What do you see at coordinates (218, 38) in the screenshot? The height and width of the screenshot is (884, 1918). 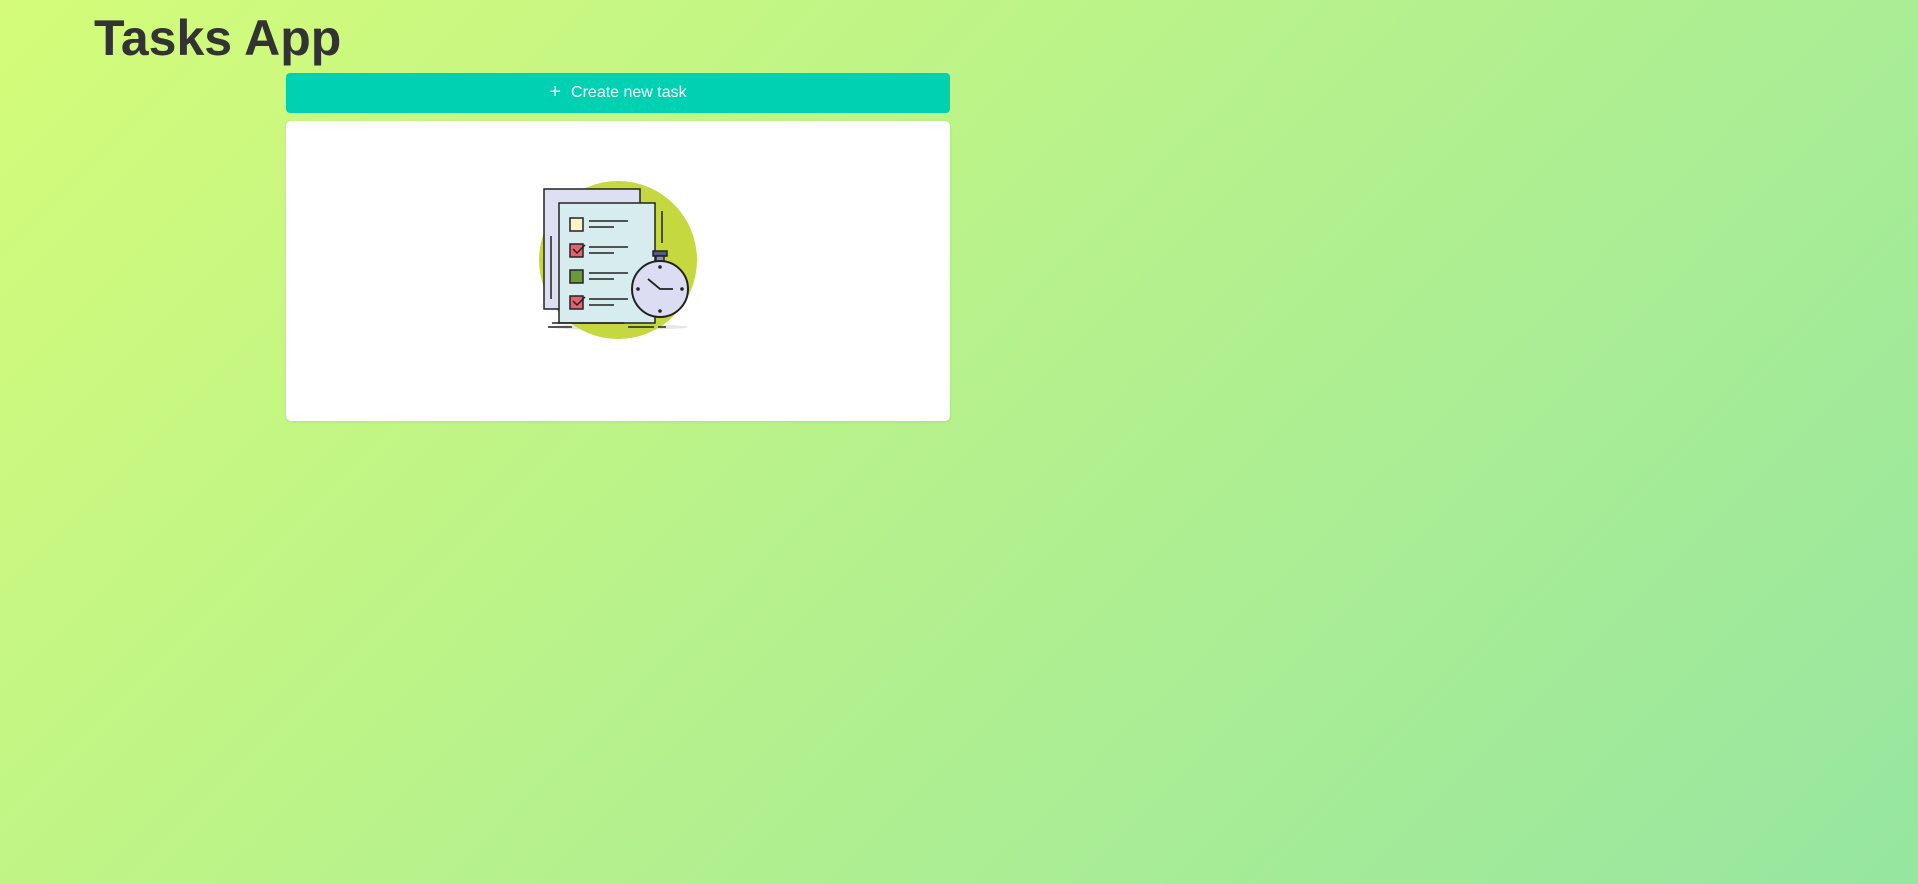 I see `app-title: Tasks App` at bounding box center [218, 38].